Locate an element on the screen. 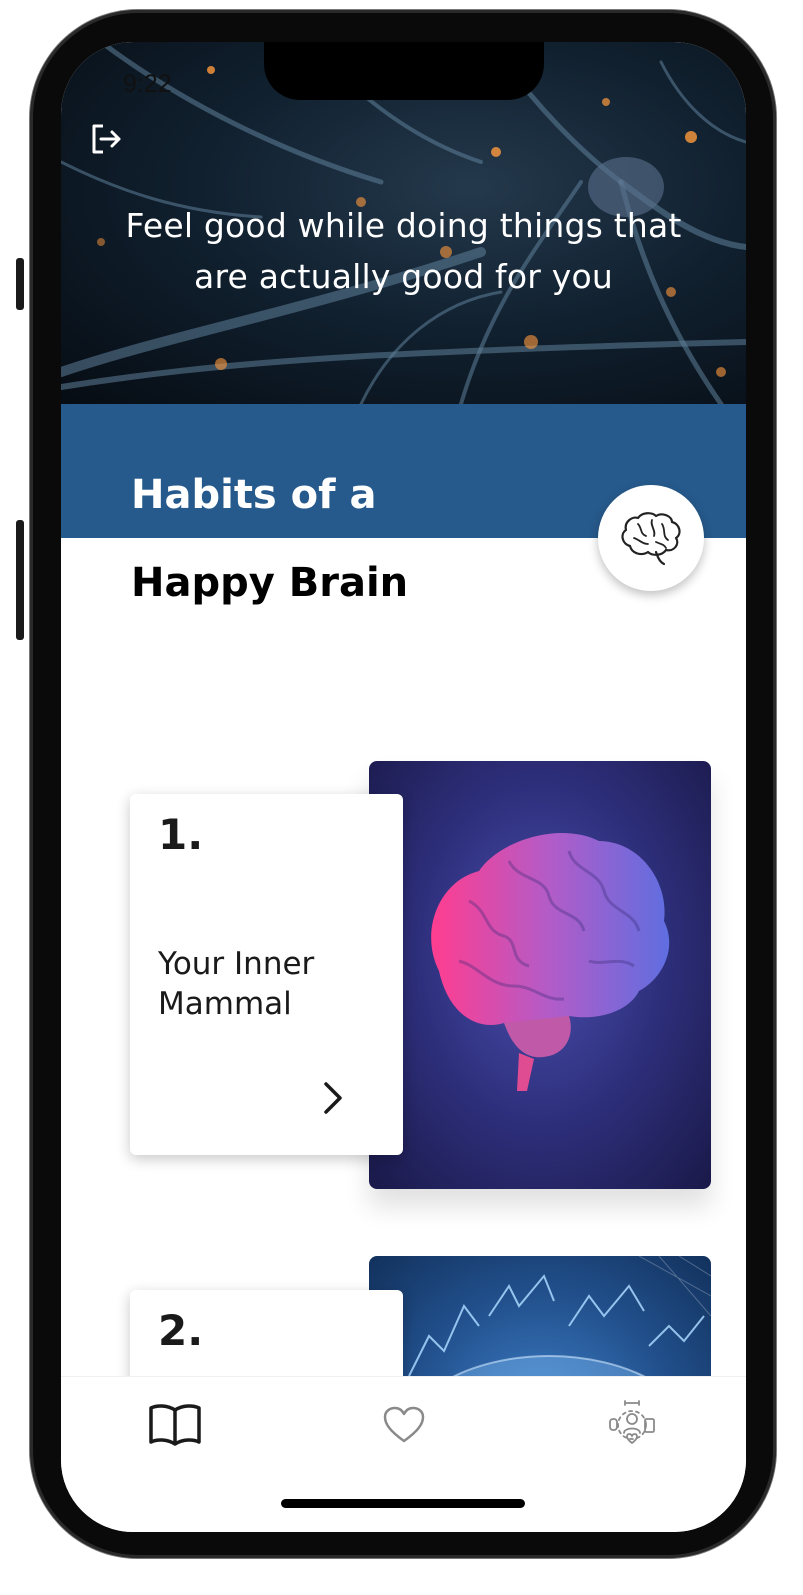 The image size is (803, 1595). heart-icon is located at coordinates (404, 1424).